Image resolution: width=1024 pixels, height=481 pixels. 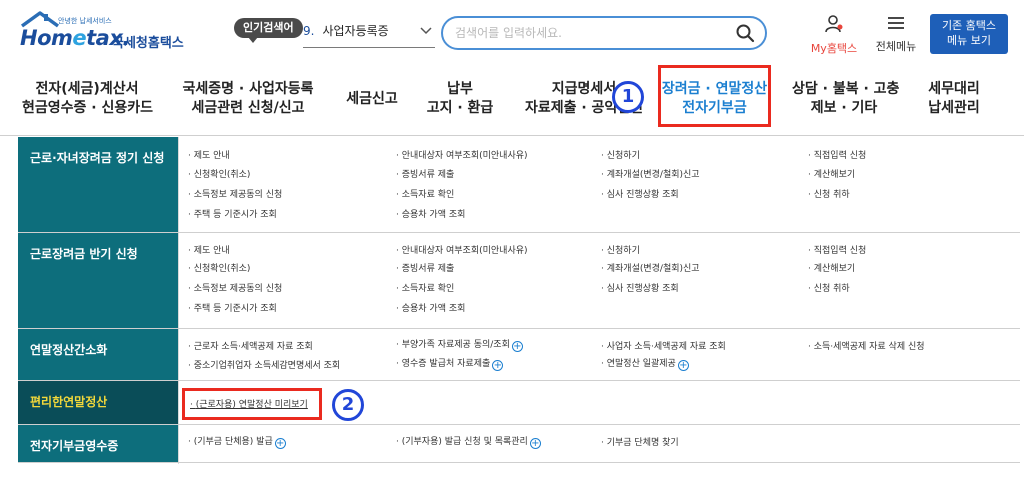 I want to click on nav-tax-report-line1: 세금신고, so click(x=372, y=99).